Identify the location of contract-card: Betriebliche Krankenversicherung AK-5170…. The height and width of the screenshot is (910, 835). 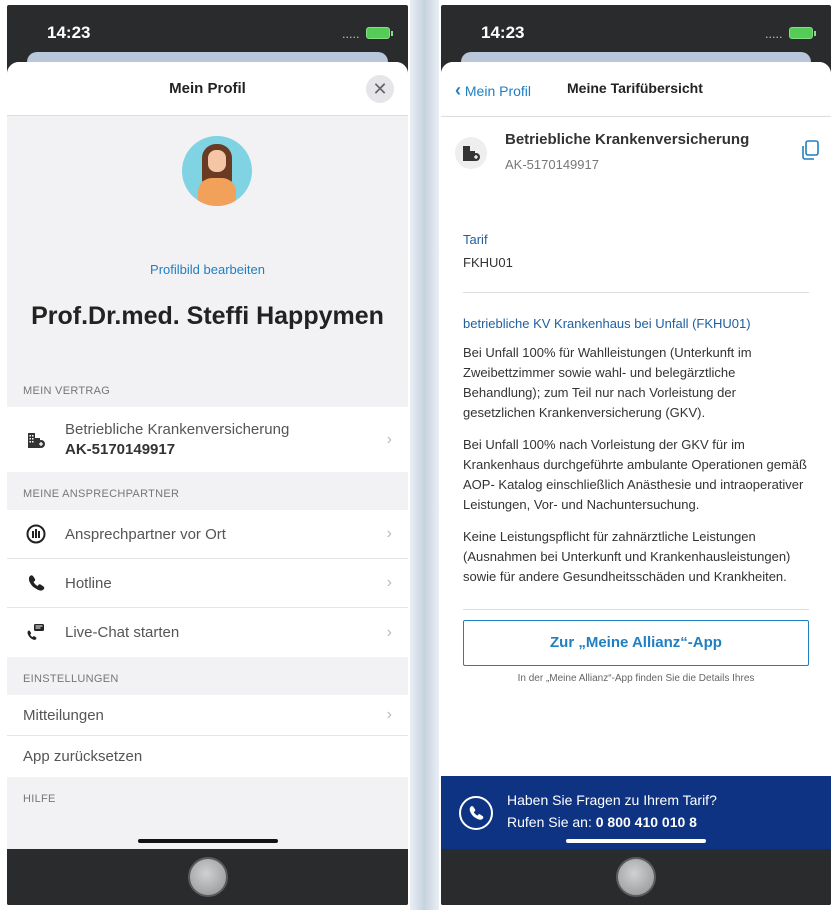
(636, 155).